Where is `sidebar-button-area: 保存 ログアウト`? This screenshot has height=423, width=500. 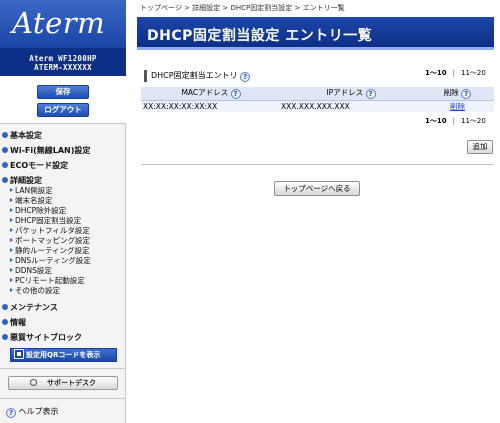 sidebar-button-area: 保存 ログアウト is located at coordinates (63, 100).